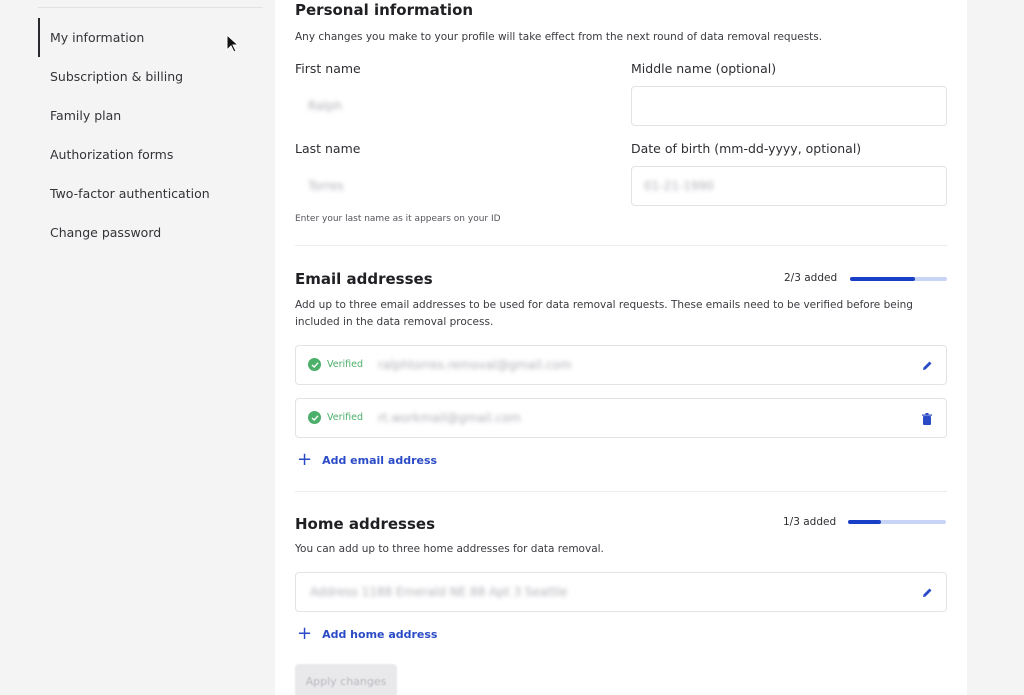 This screenshot has width=1024, height=695. What do you see at coordinates (455, 186) in the screenshot?
I see `last-name-field: Torres` at bounding box center [455, 186].